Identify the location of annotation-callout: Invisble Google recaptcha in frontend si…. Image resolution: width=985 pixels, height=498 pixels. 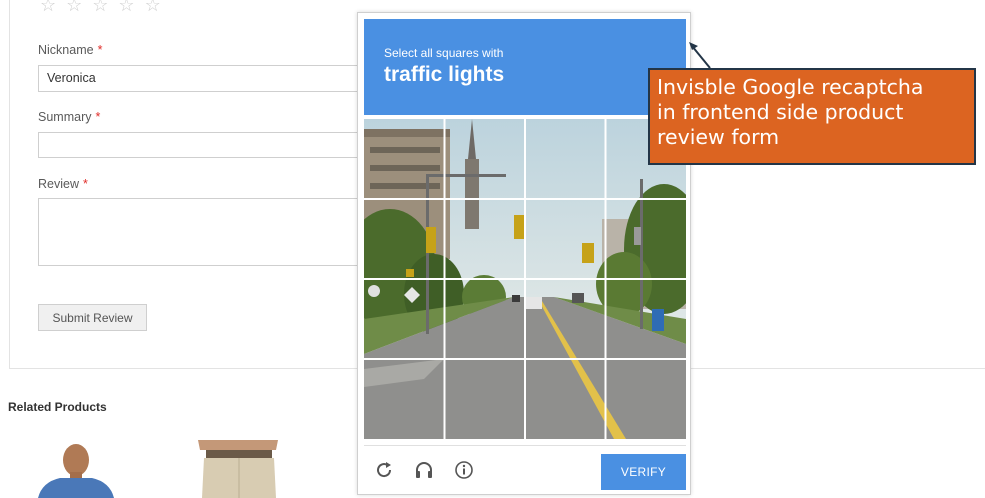
(812, 116).